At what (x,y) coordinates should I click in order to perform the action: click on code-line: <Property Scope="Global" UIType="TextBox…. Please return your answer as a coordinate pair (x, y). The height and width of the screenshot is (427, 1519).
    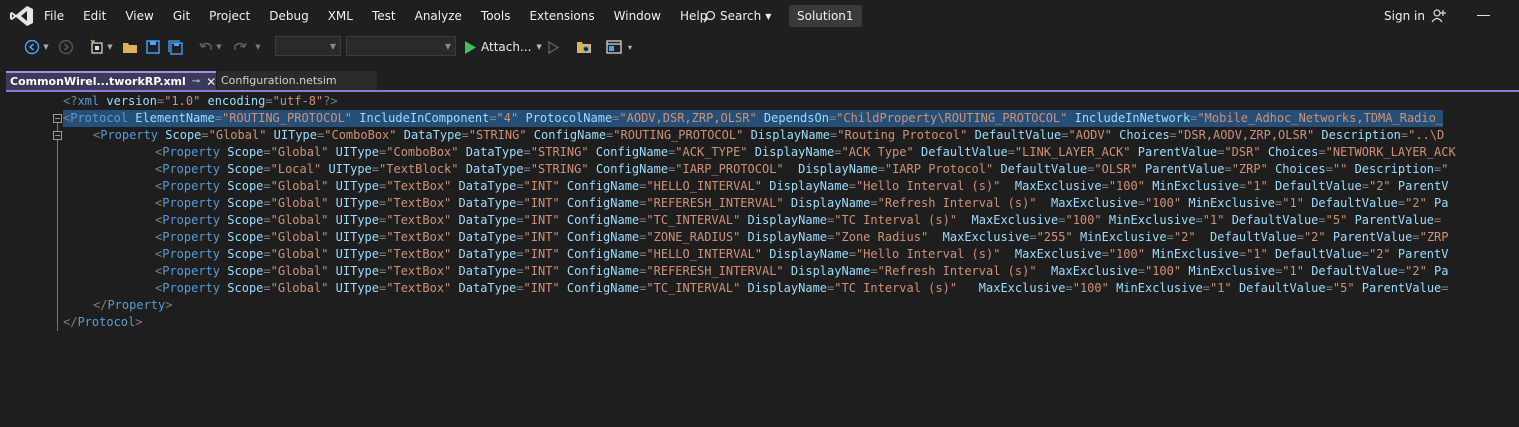
    Looking at the image, I should click on (802, 288).